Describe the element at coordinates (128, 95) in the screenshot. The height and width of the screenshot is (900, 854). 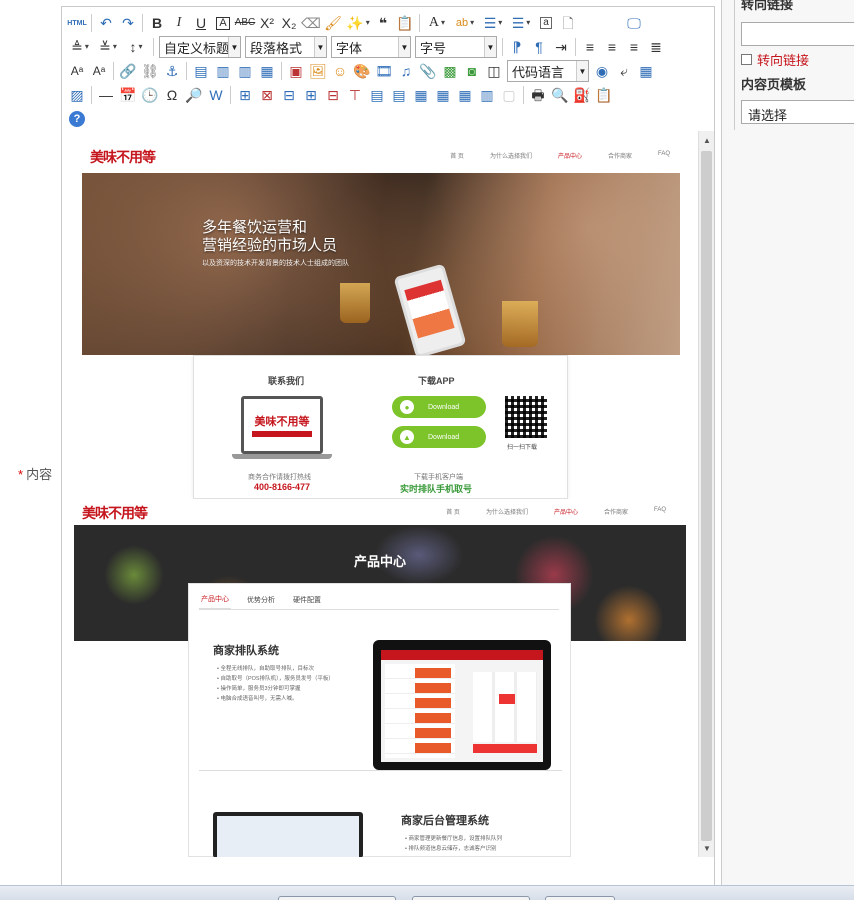
I see `date-icon: 📅` at that location.